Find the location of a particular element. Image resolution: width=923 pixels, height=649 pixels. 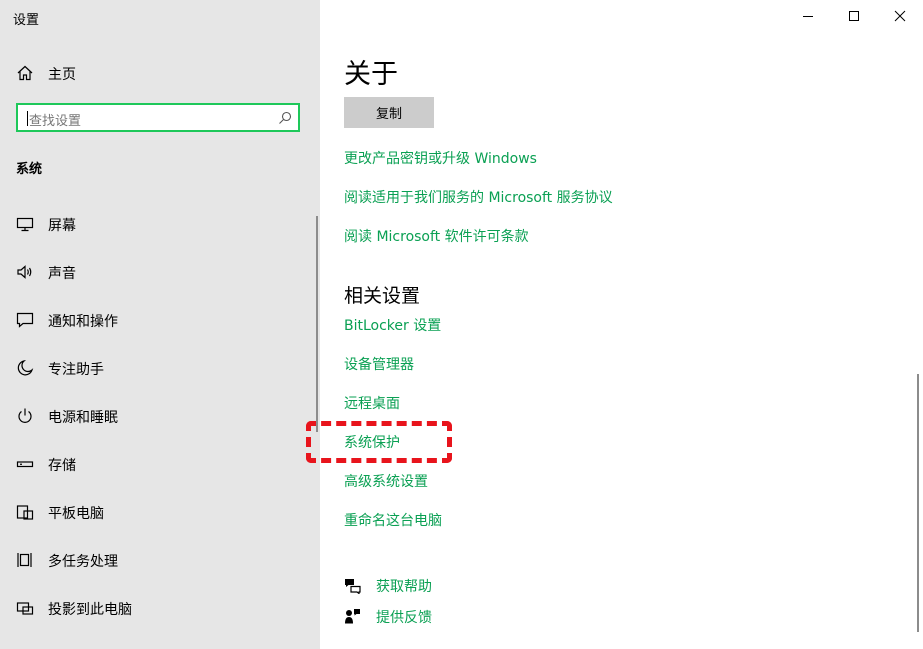

minimize-button is located at coordinates (808, 16).